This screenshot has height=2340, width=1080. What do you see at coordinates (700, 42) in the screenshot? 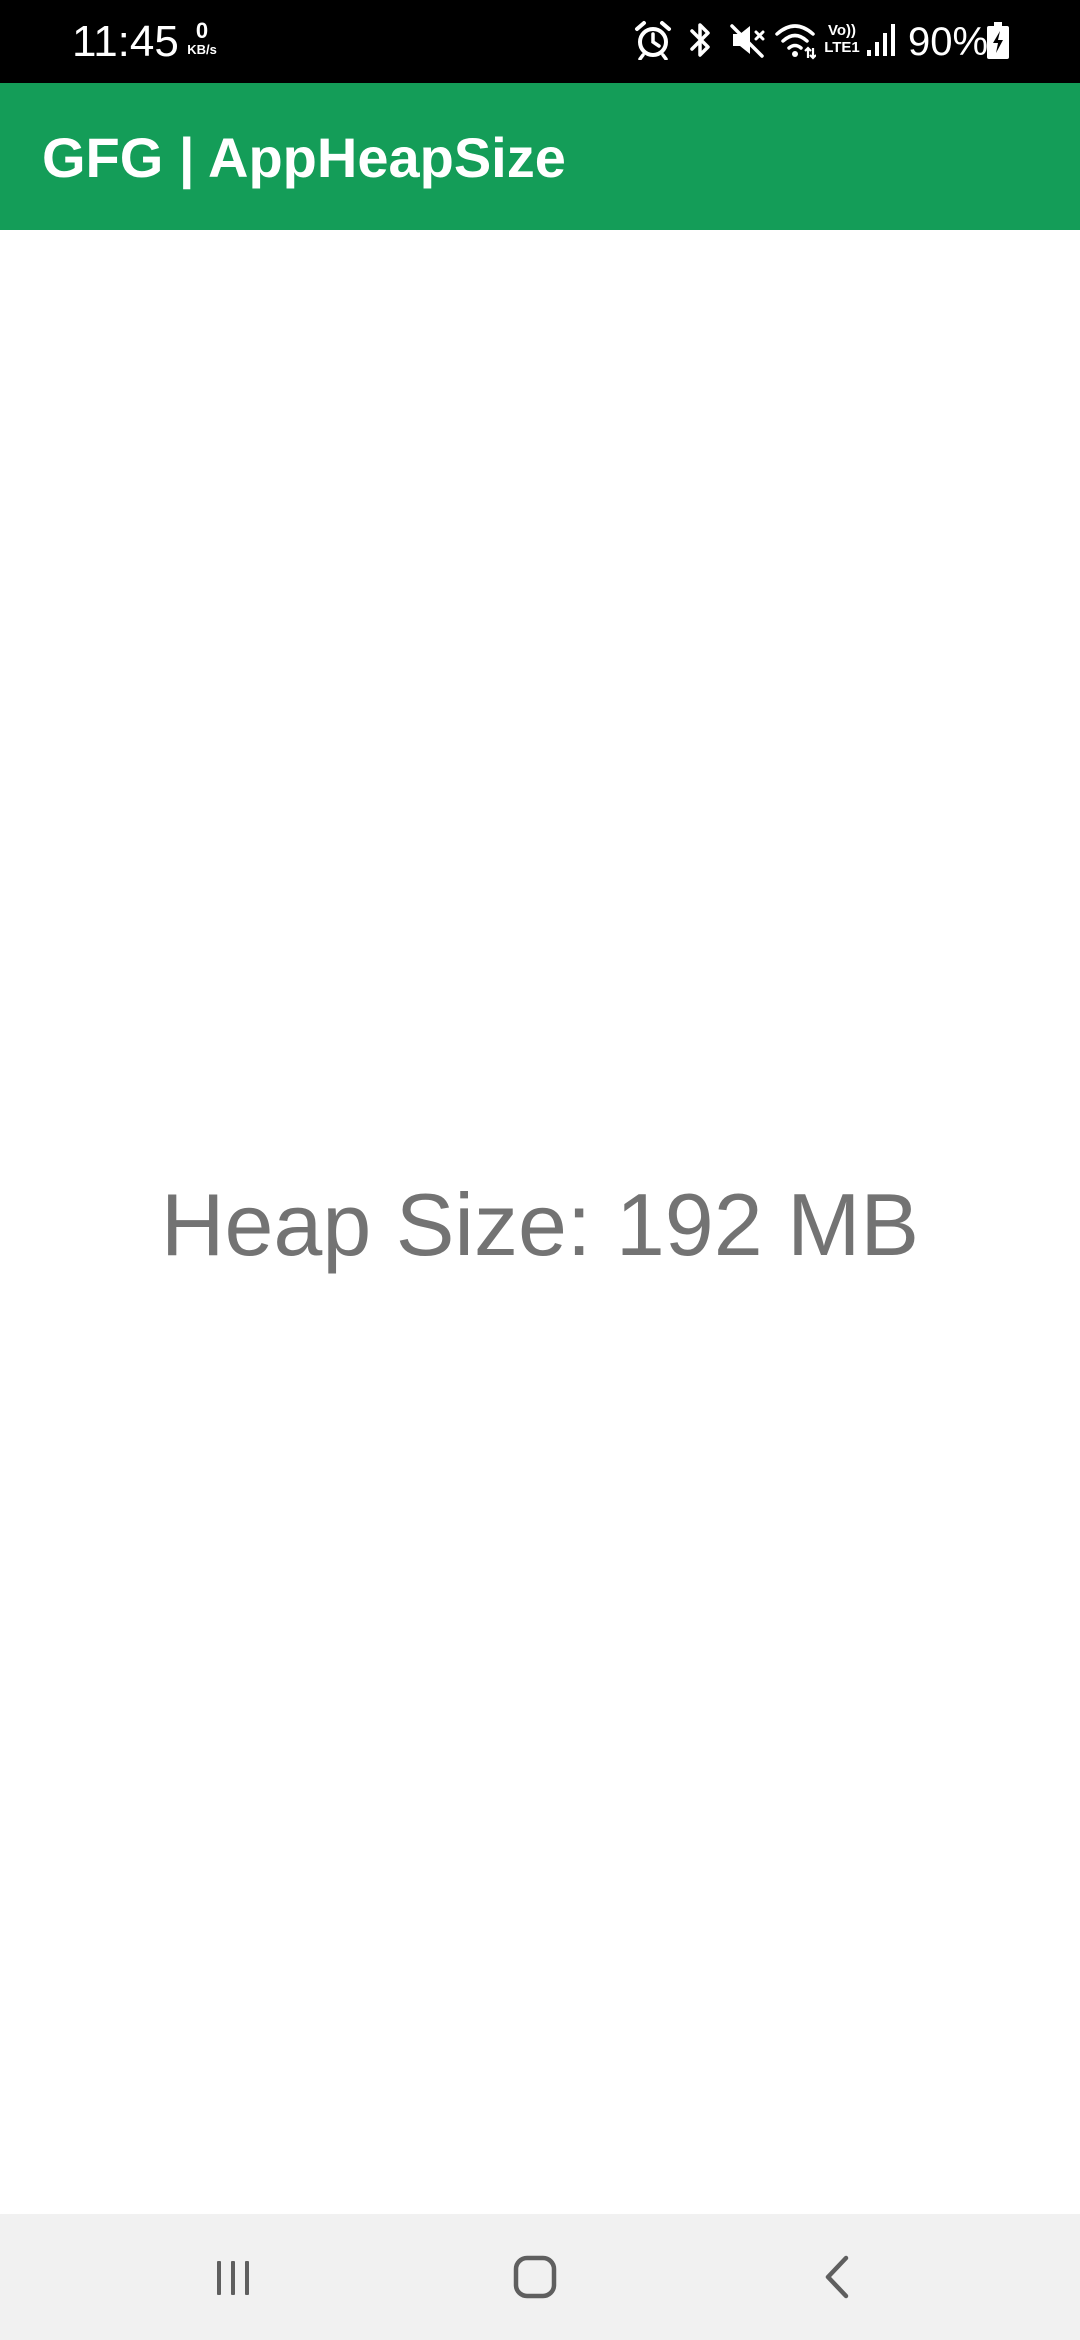
I see `bluetooth-icon` at bounding box center [700, 42].